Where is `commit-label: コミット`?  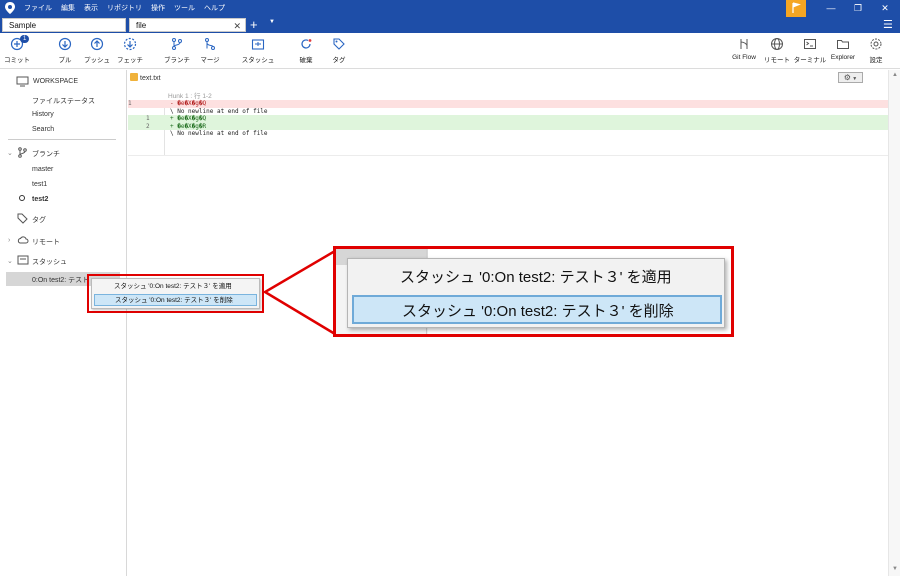 commit-label: コミット is located at coordinates (17, 60).